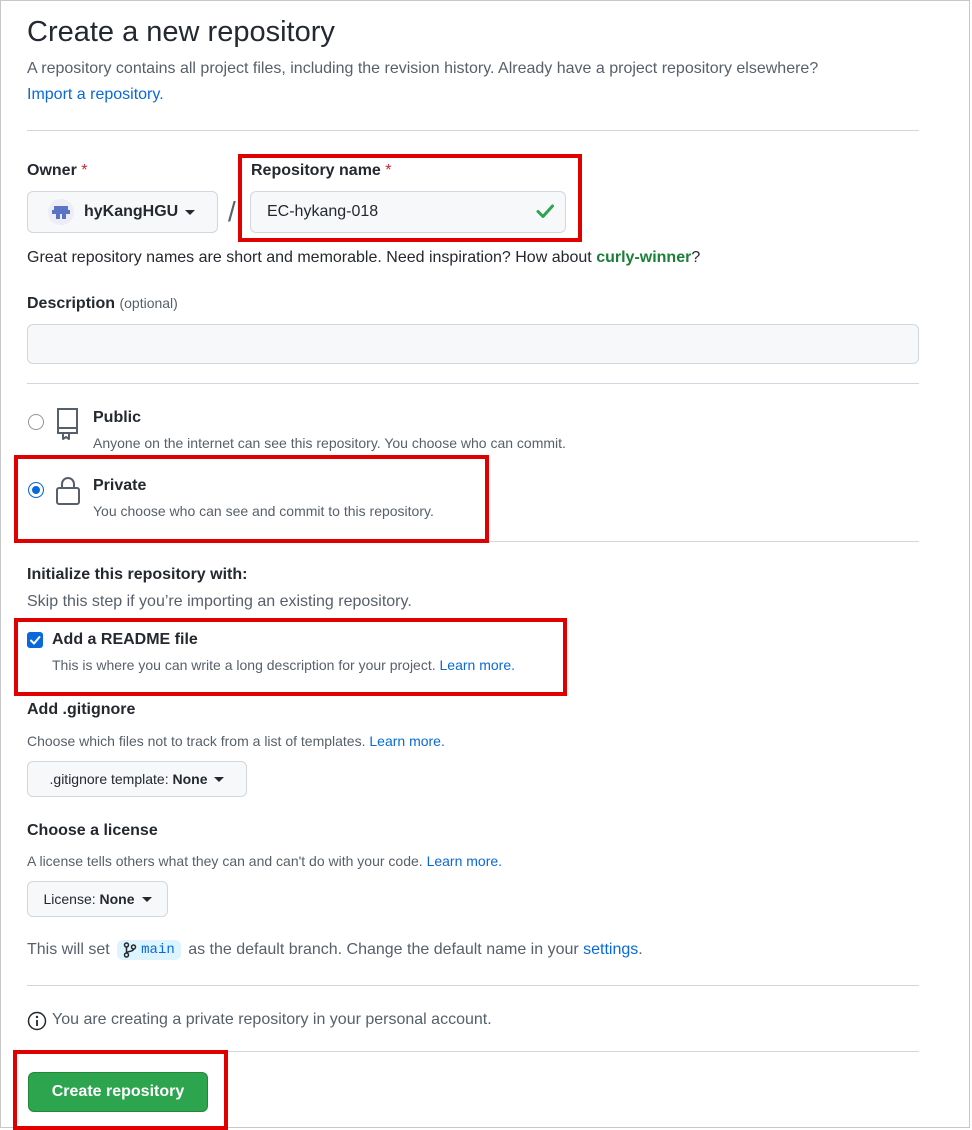  I want to click on owner-dropdown-button: hyKangHGU, so click(122, 212).